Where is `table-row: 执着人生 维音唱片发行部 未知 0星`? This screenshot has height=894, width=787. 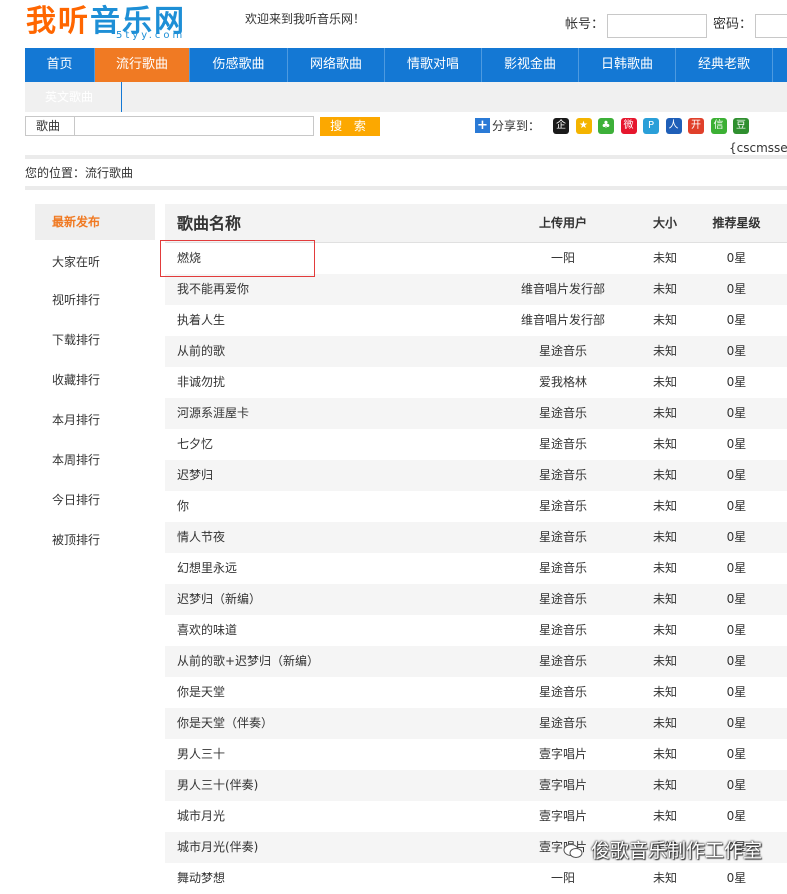 table-row: 执着人生 维音唱片发行部 未知 0星 is located at coordinates (476, 320).